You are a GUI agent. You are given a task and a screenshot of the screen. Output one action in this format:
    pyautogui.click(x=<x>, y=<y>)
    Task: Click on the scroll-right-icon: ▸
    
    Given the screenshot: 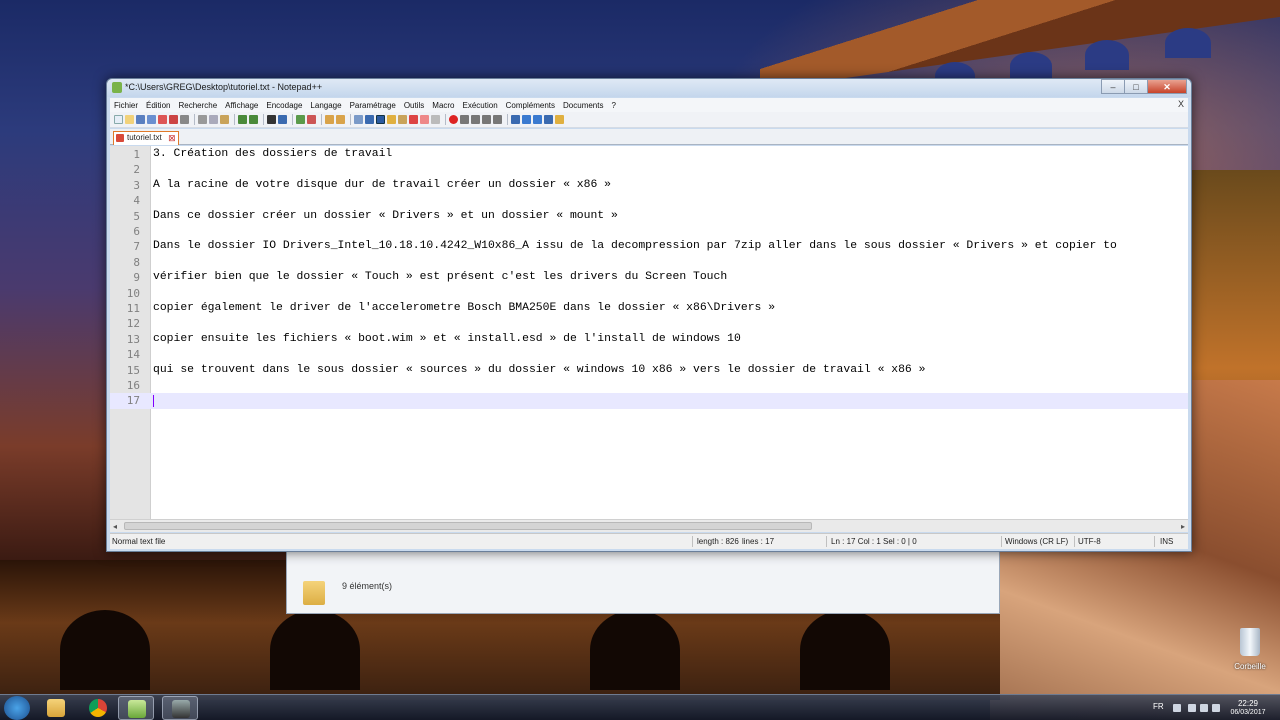 What is the action you would take?
    pyautogui.click(x=1183, y=526)
    